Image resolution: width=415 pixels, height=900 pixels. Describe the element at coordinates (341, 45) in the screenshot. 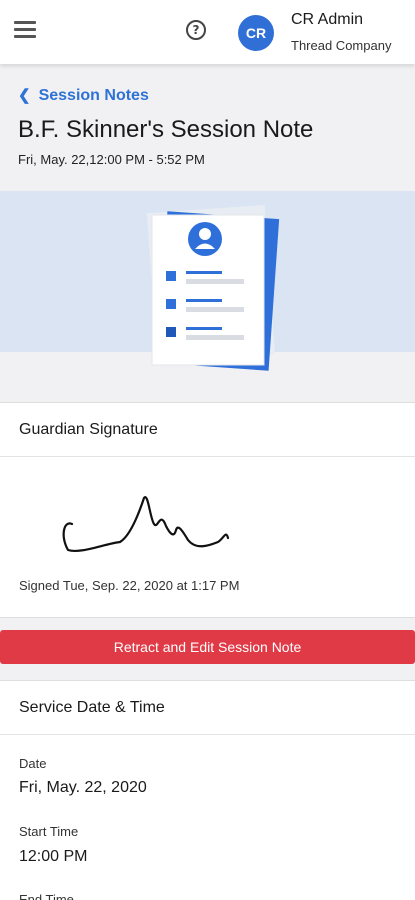

I see `company-name: Thread Company` at that location.